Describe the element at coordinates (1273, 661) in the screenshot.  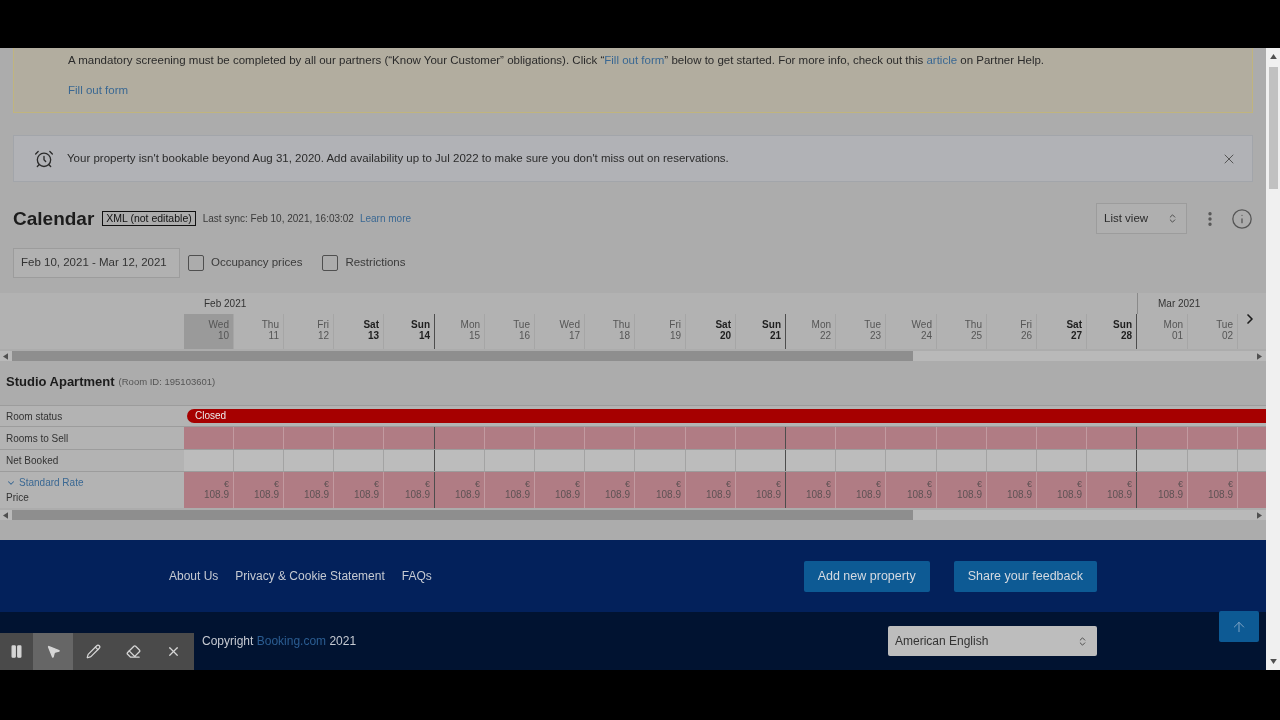
I see `scroll-down-arrow-icon` at that location.